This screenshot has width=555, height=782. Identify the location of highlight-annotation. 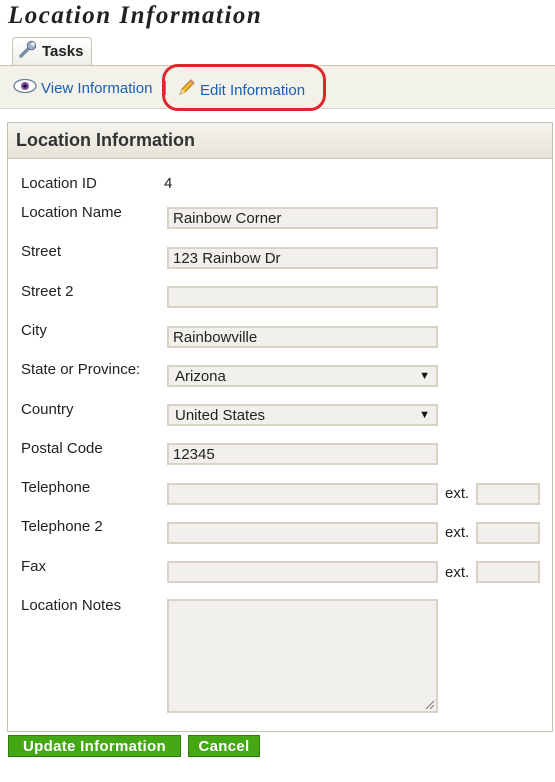
(244, 87).